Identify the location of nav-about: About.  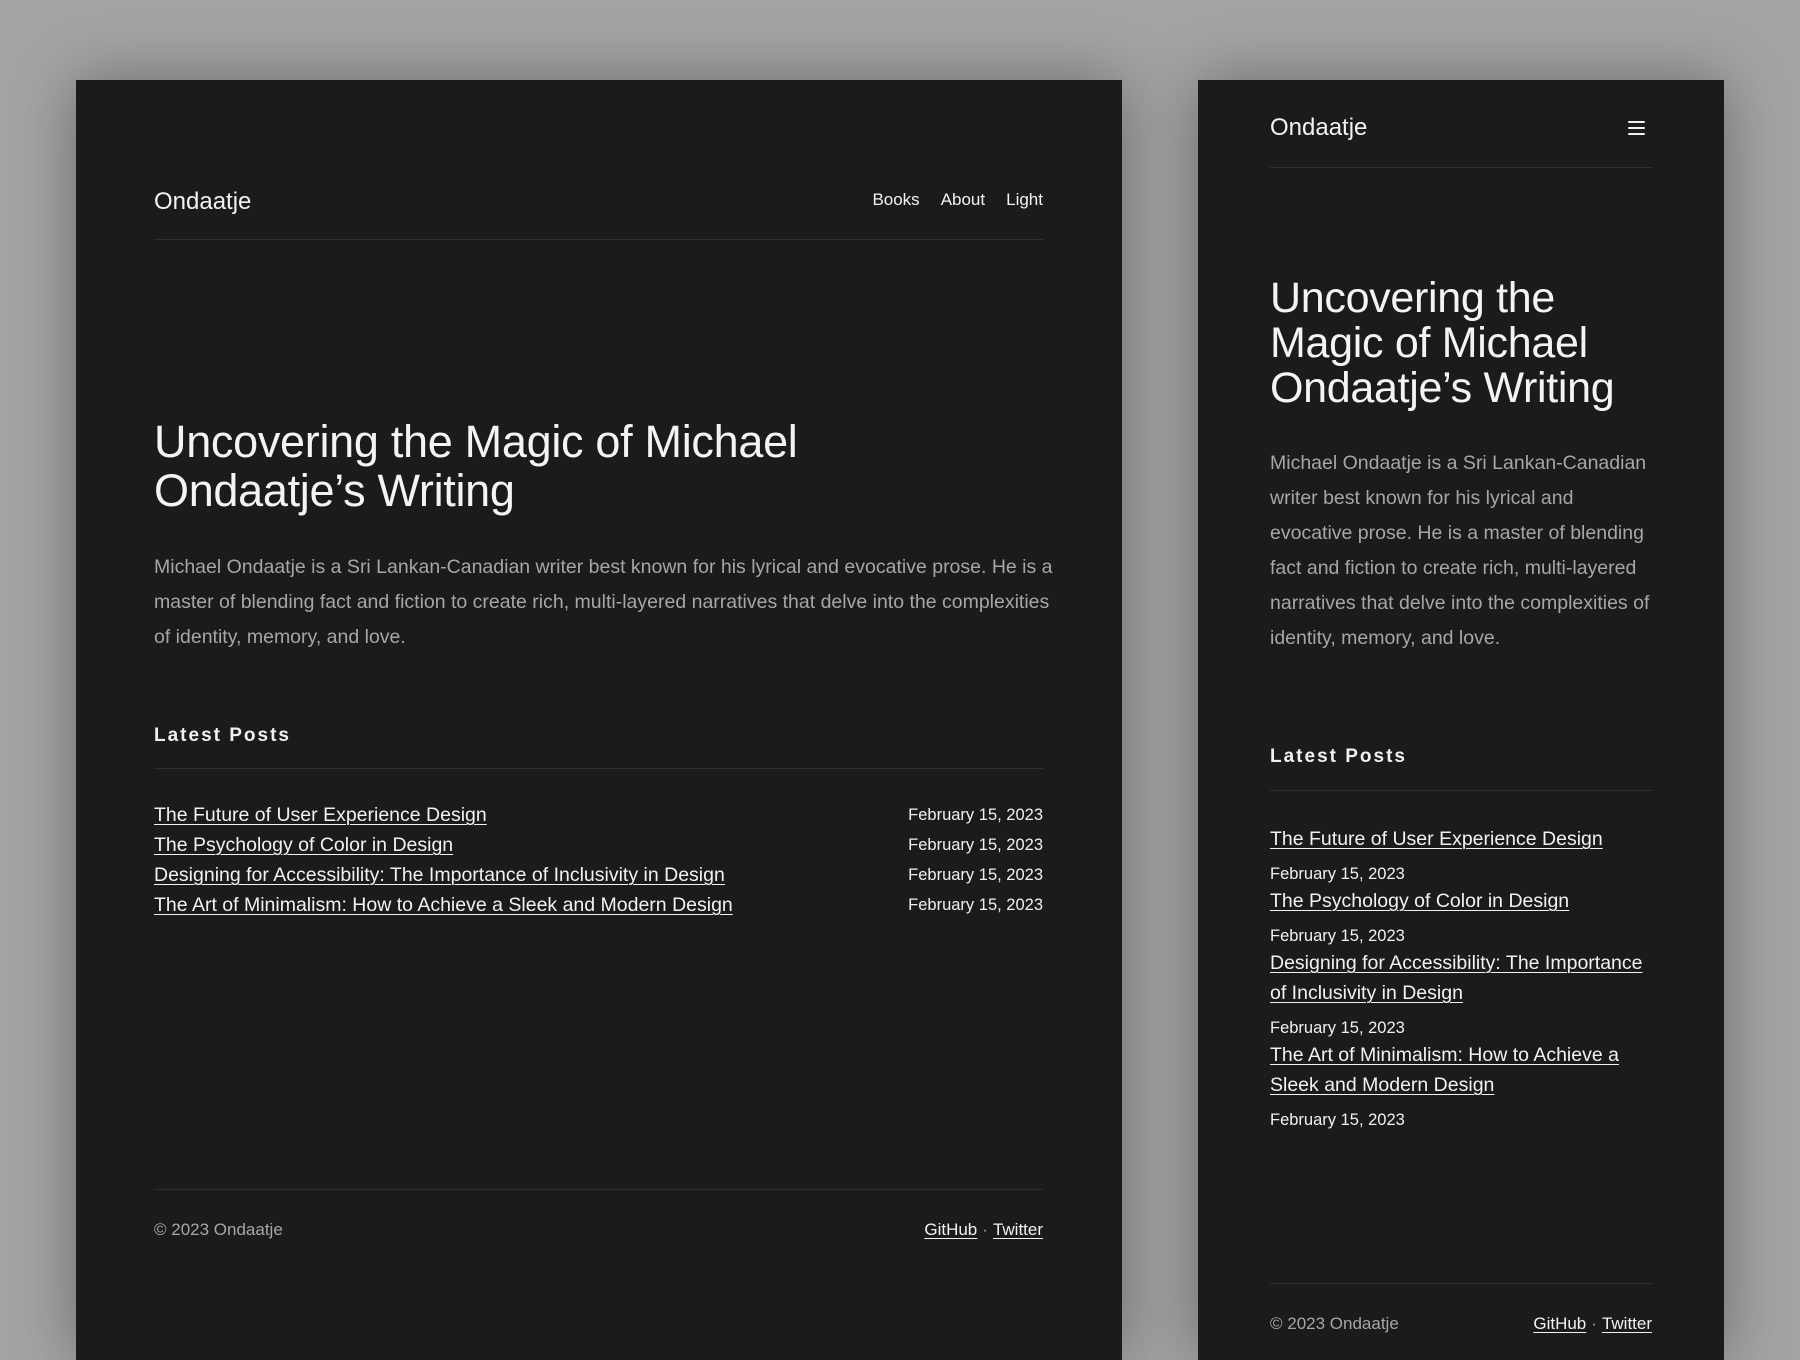
(963, 200).